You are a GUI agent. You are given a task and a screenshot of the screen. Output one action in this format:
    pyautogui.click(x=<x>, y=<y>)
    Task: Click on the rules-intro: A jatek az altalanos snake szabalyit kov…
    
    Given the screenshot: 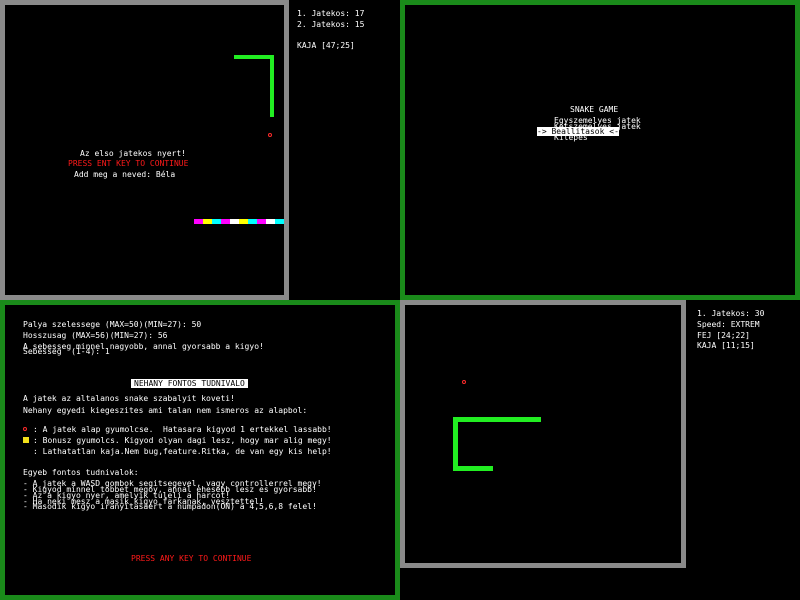 What is the action you would take?
    pyautogui.click(x=129, y=398)
    